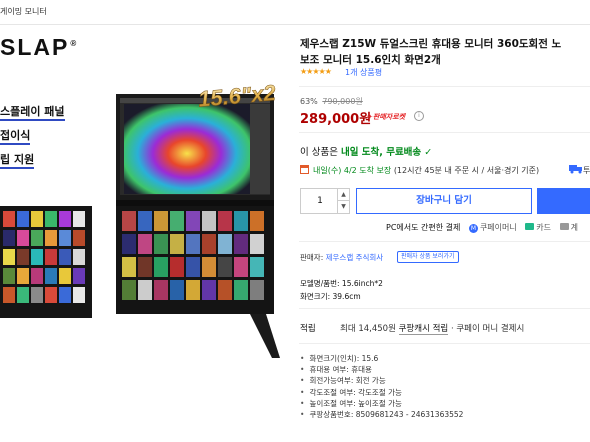  Describe the element at coordinates (343, 195) in the screenshot. I see `quantity-up-icon: ▲` at that location.